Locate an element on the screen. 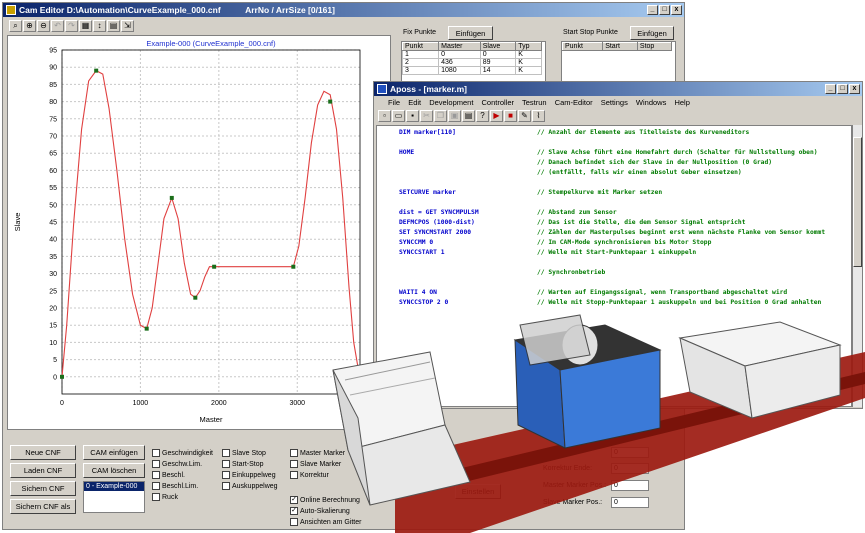  table-row: 100K is located at coordinates (472, 54).